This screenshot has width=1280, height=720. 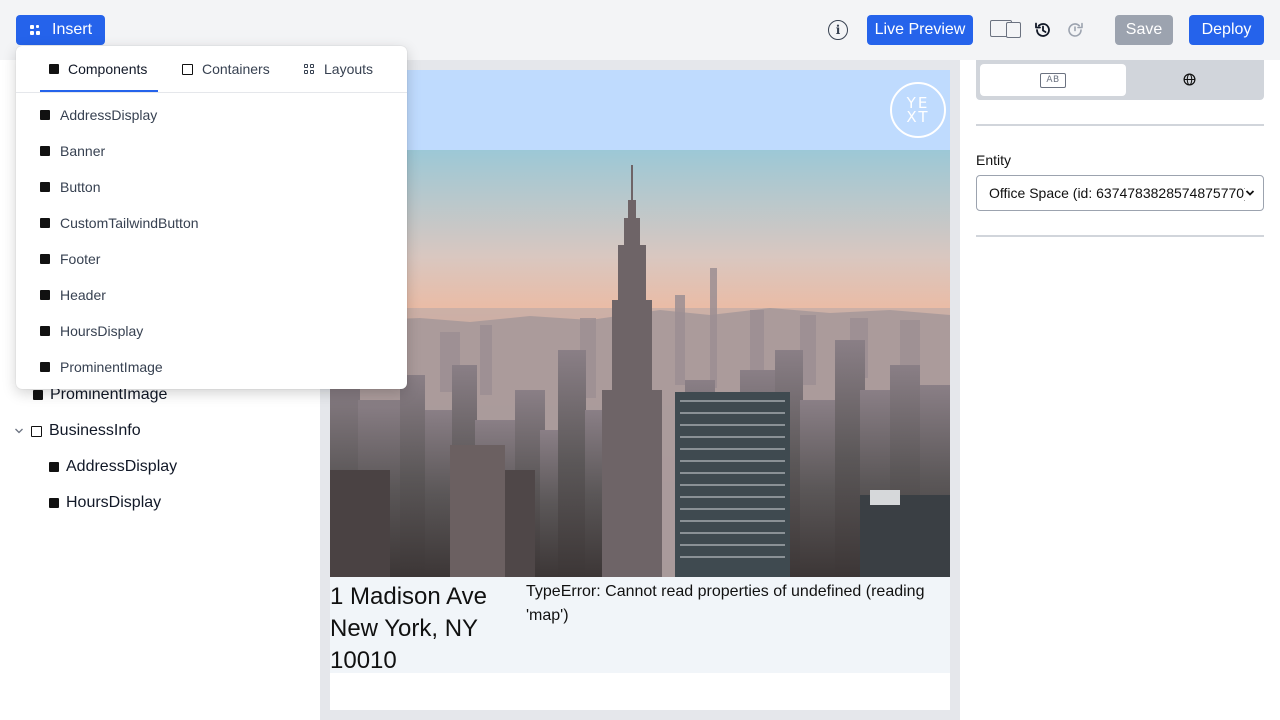 I want to click on entity-select: Office Space (id: 6374783828574875770), so click(x=1120, y=193).